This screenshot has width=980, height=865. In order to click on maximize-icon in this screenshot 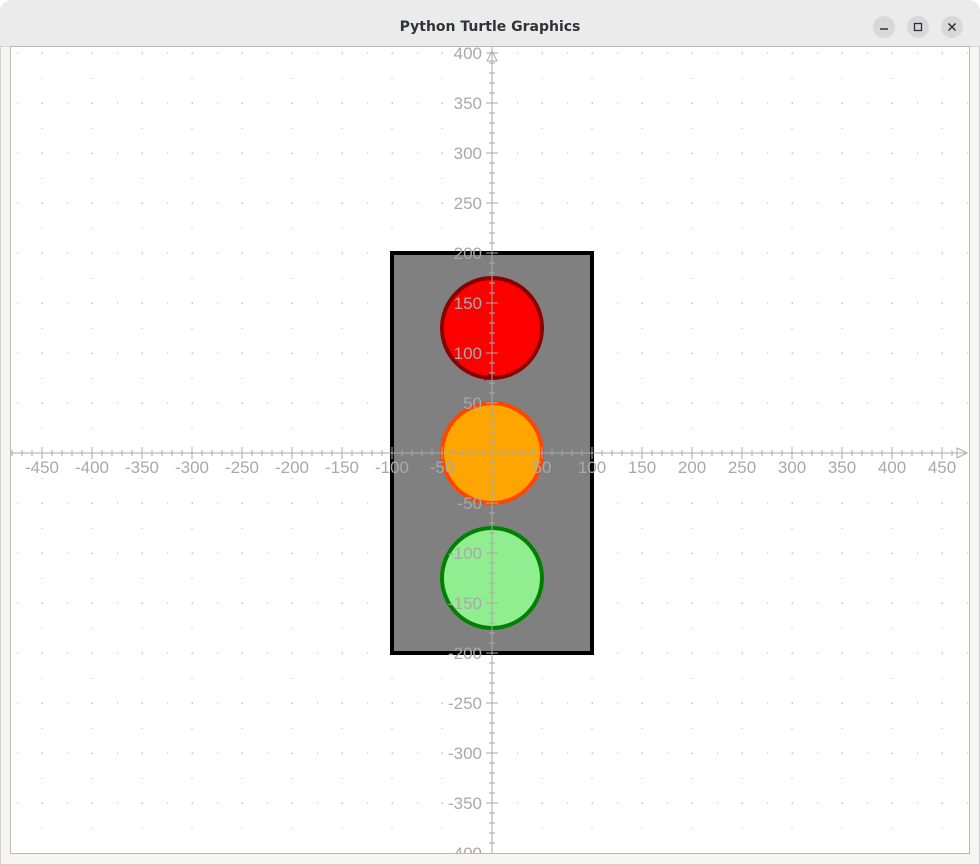, I will do `click(918, 27)`.